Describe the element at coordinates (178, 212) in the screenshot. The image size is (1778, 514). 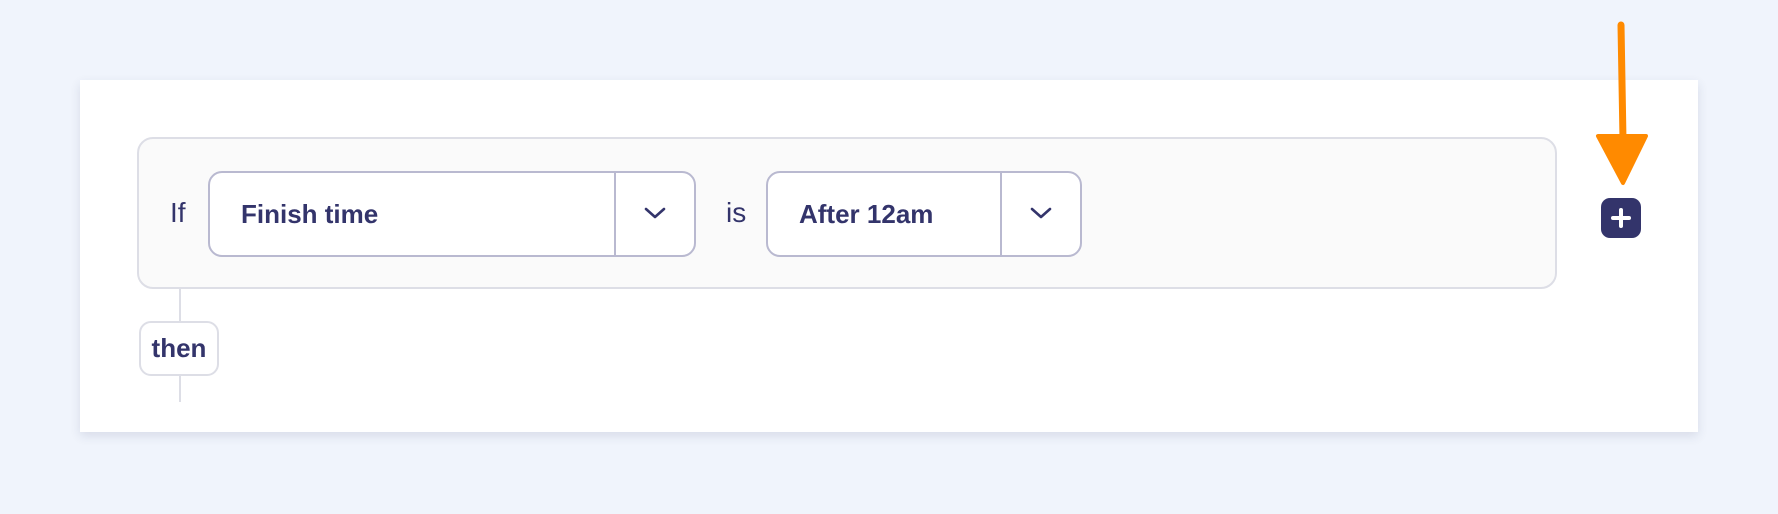
I see `if-label: If` at that location.